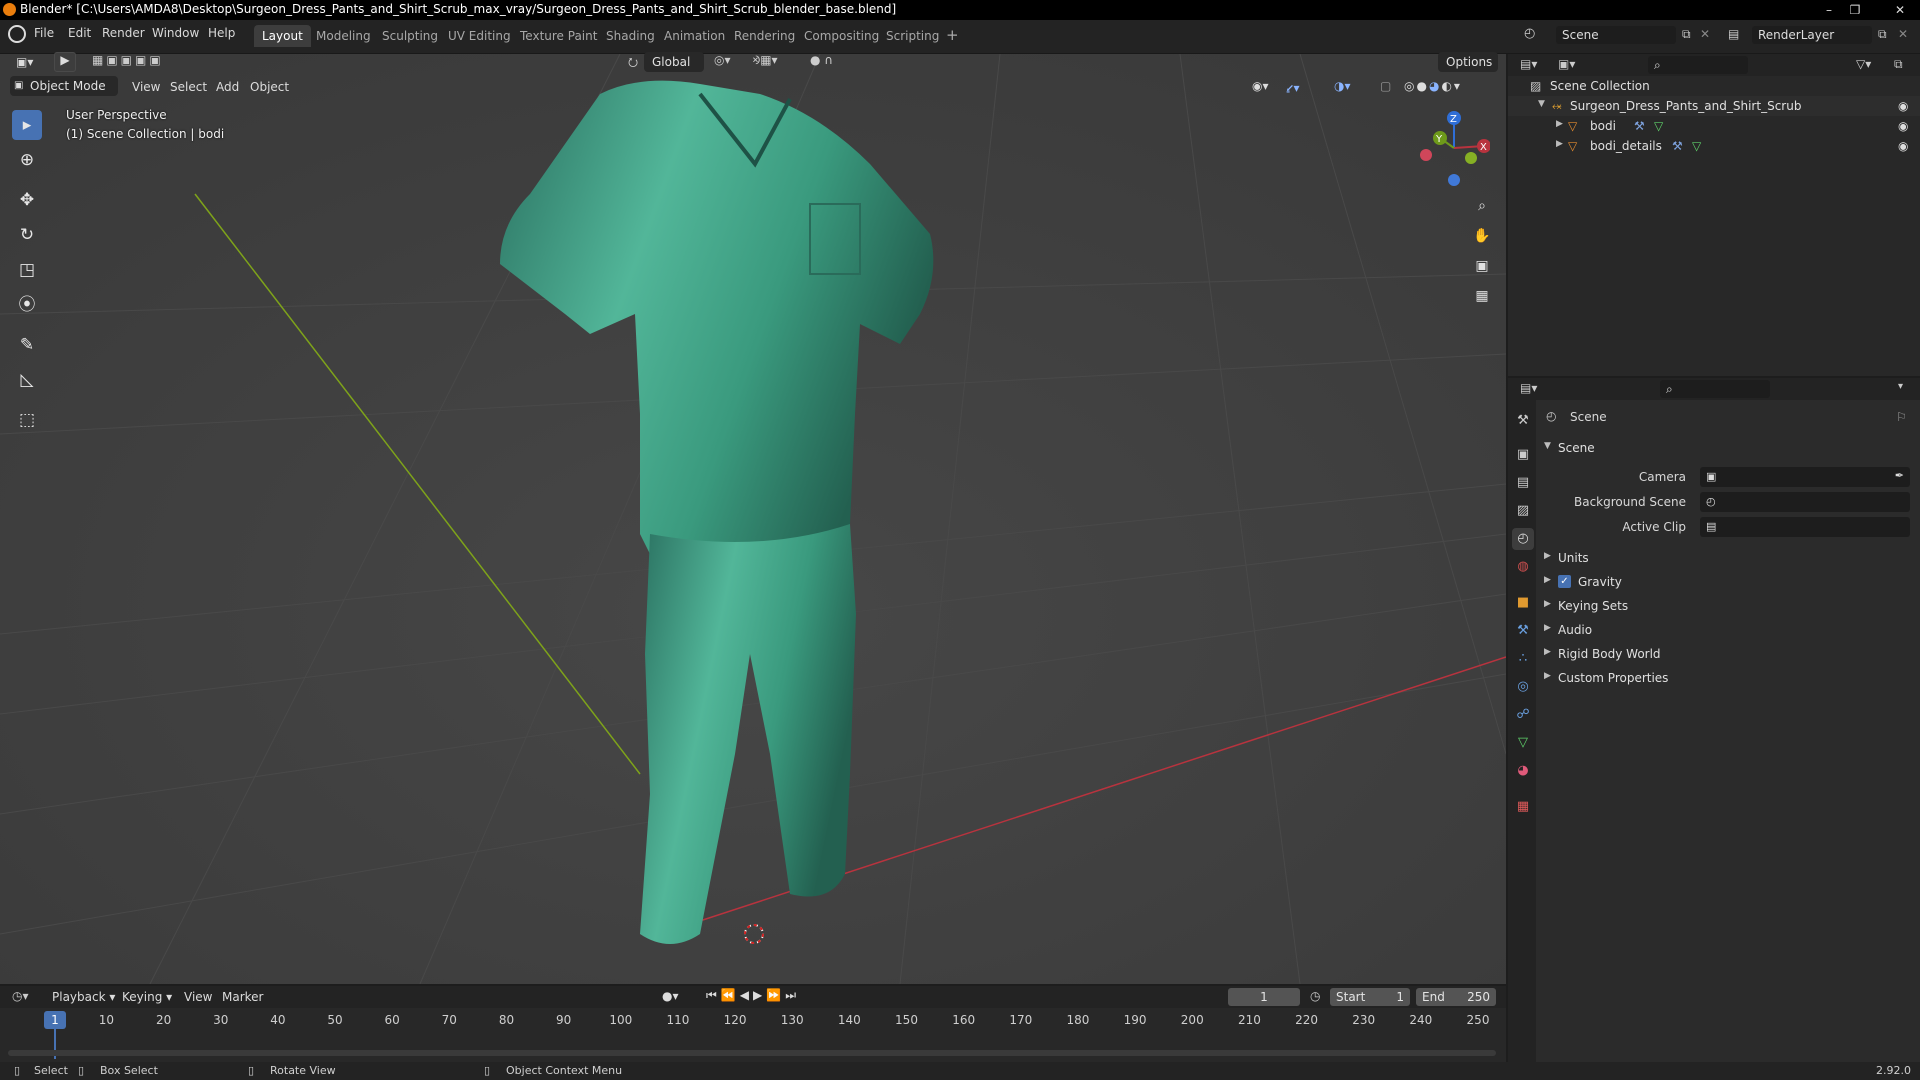 Image resolution: width=1920 pixels, height=1080 pixels. I want to click on blender-menu-icon, so click(17, 34).